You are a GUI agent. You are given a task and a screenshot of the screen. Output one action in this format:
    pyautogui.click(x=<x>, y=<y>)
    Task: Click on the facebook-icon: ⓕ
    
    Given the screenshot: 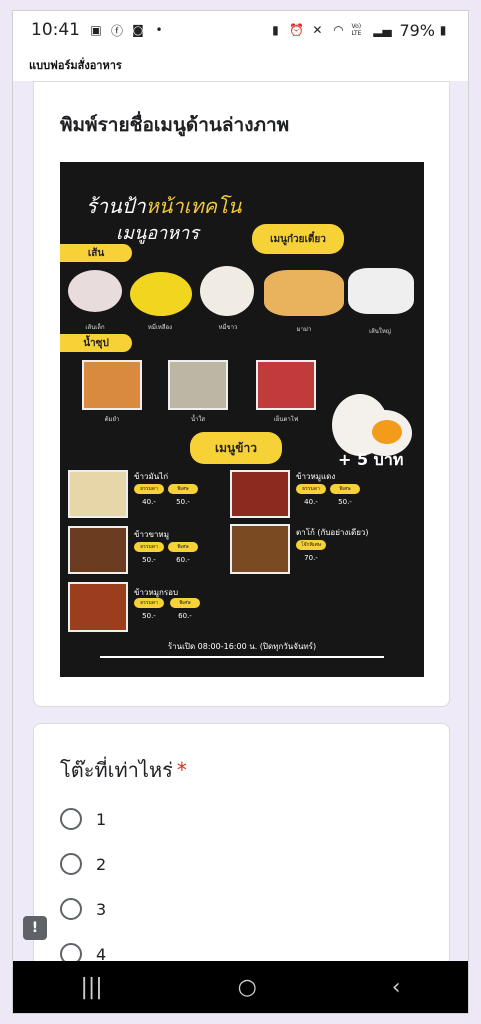 What is the action you would take?
    pyautogui.click(x=116, y=30)
    